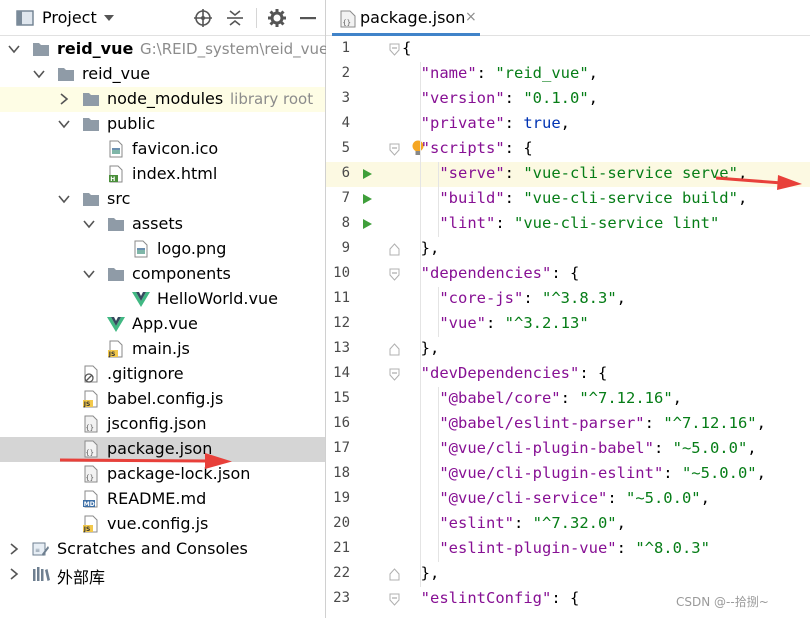 This screenshot has width=810, height=618. I want to click on tree-item: JS main.js, so click(162, 349).